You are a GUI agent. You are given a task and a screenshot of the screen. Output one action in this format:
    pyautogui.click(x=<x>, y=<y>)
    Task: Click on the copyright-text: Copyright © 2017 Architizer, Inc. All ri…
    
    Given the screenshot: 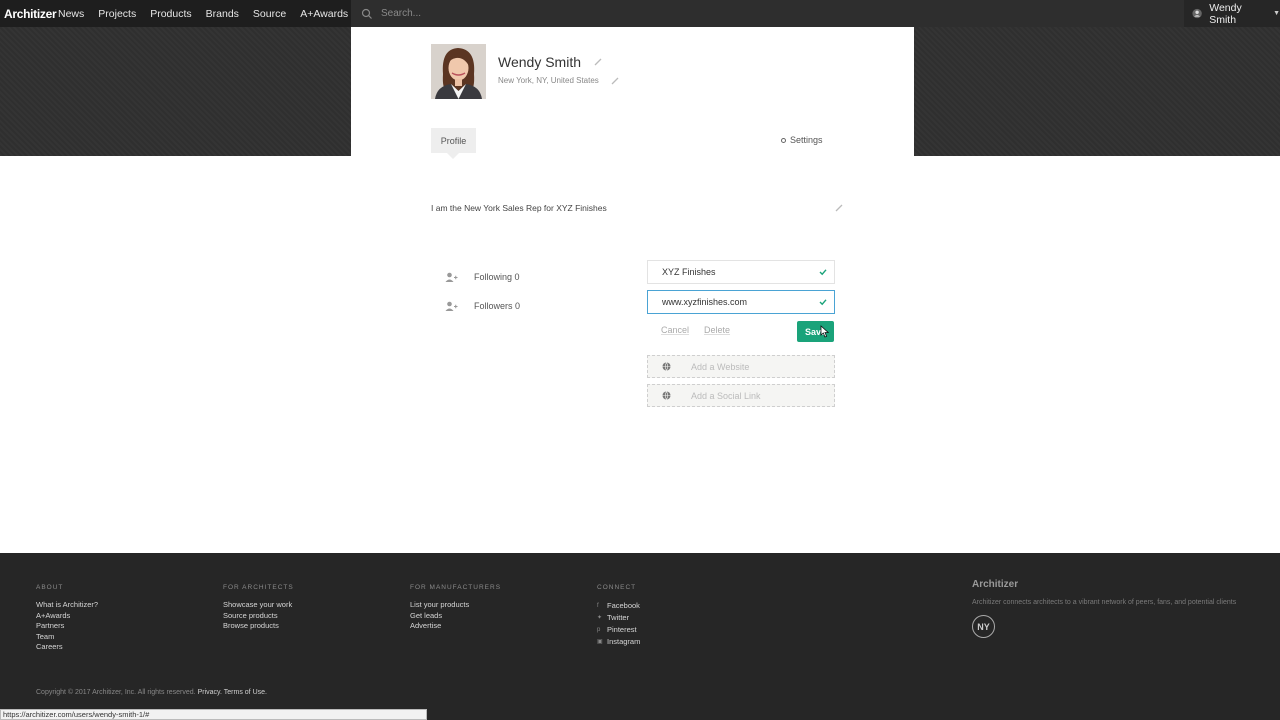 What is the action you would take?
    pyautogui.click(x=116, y=692)
    